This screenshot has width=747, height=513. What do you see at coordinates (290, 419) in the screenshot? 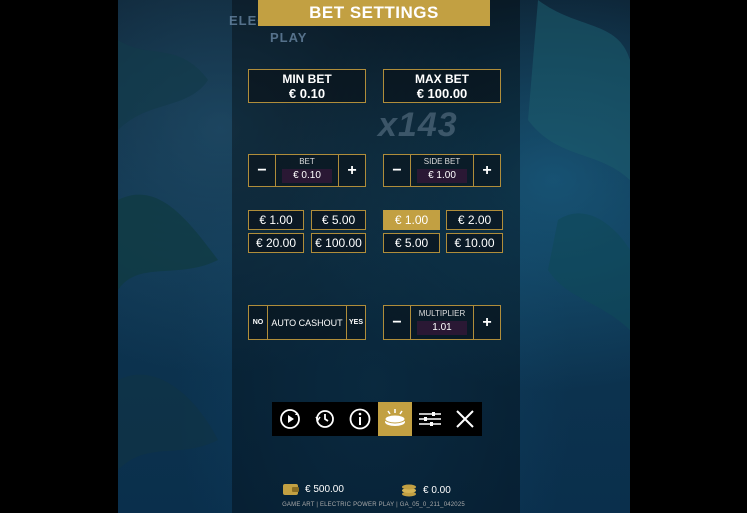
I see `autoplay-icon` at bounding box center [290, 419].